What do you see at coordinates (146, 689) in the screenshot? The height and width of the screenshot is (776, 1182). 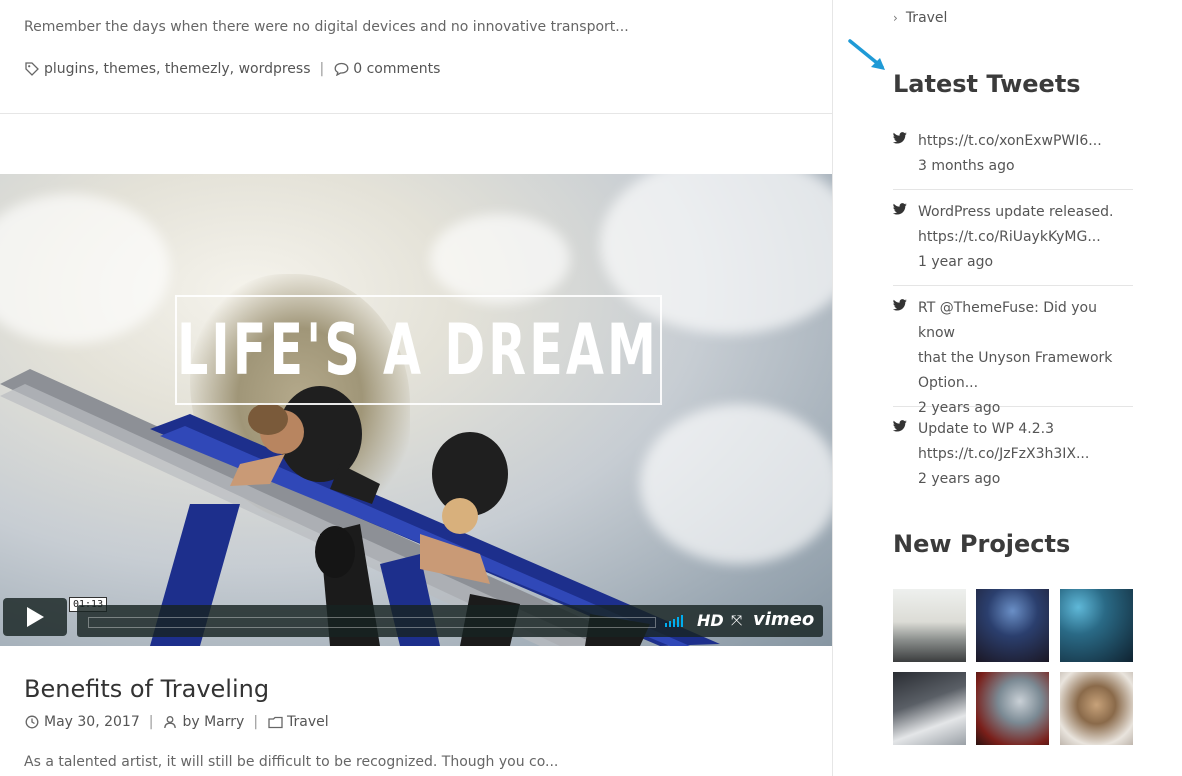 I see `post-title: Benefits of Traveling` at bounding box center [146, 689].